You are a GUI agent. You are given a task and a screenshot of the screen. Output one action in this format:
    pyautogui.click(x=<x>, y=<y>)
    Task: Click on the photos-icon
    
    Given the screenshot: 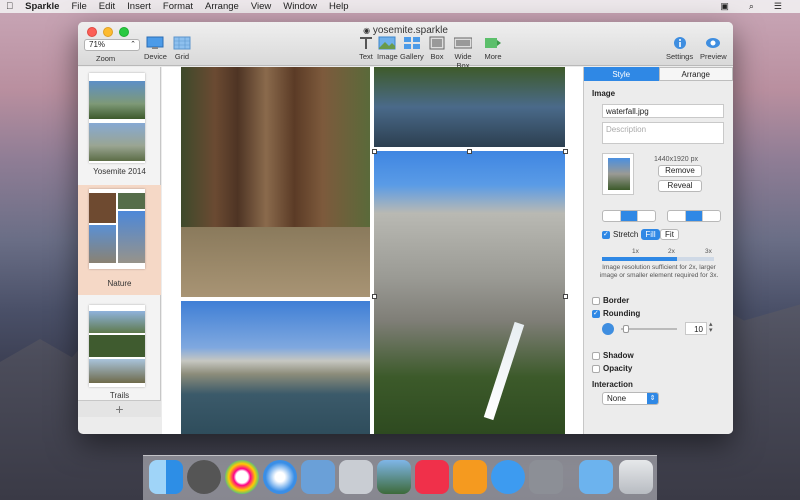 What is the action you would take?
    pyautogui.click(x=242, y=477)
    